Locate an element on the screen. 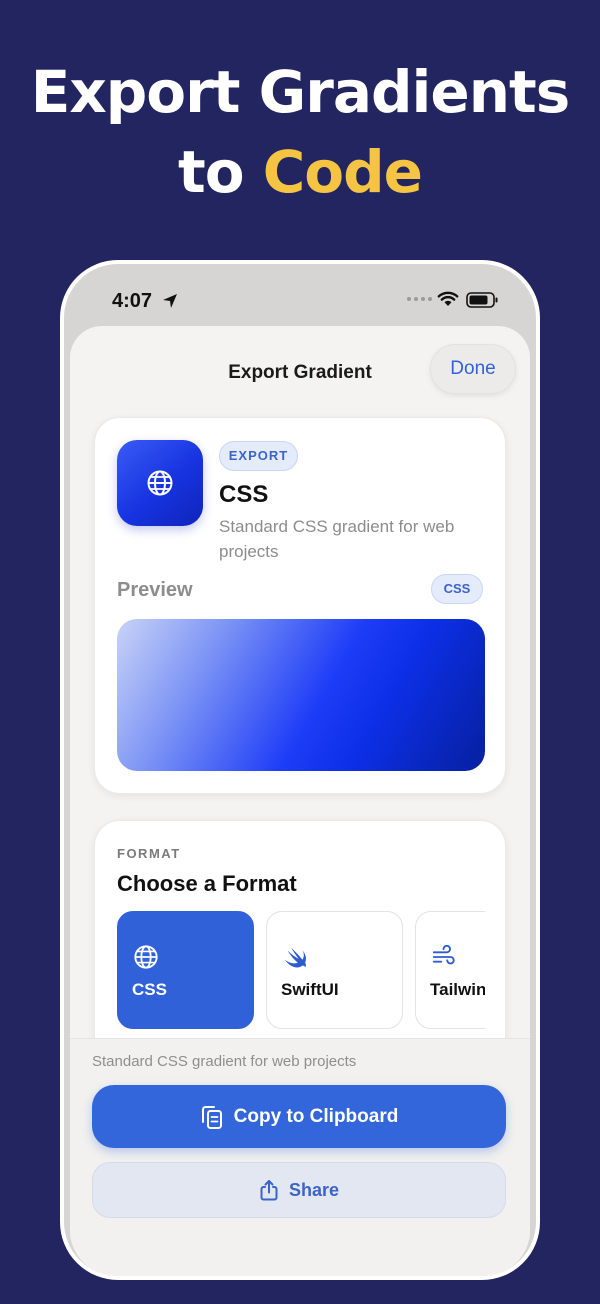  headline-plain: to is located at coordinates (220, 172).